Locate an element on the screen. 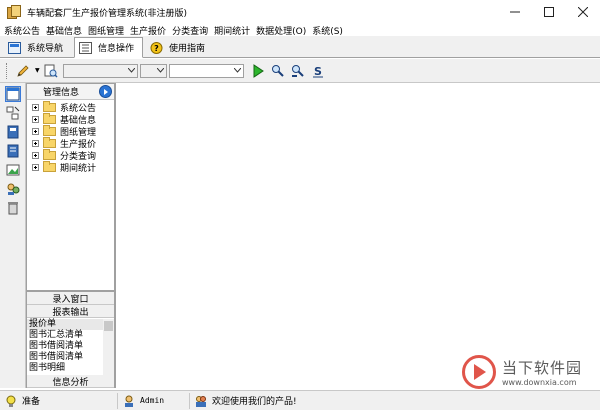 The image size is (600, 410). left-icon-strip is located at coordinates (13, 235).